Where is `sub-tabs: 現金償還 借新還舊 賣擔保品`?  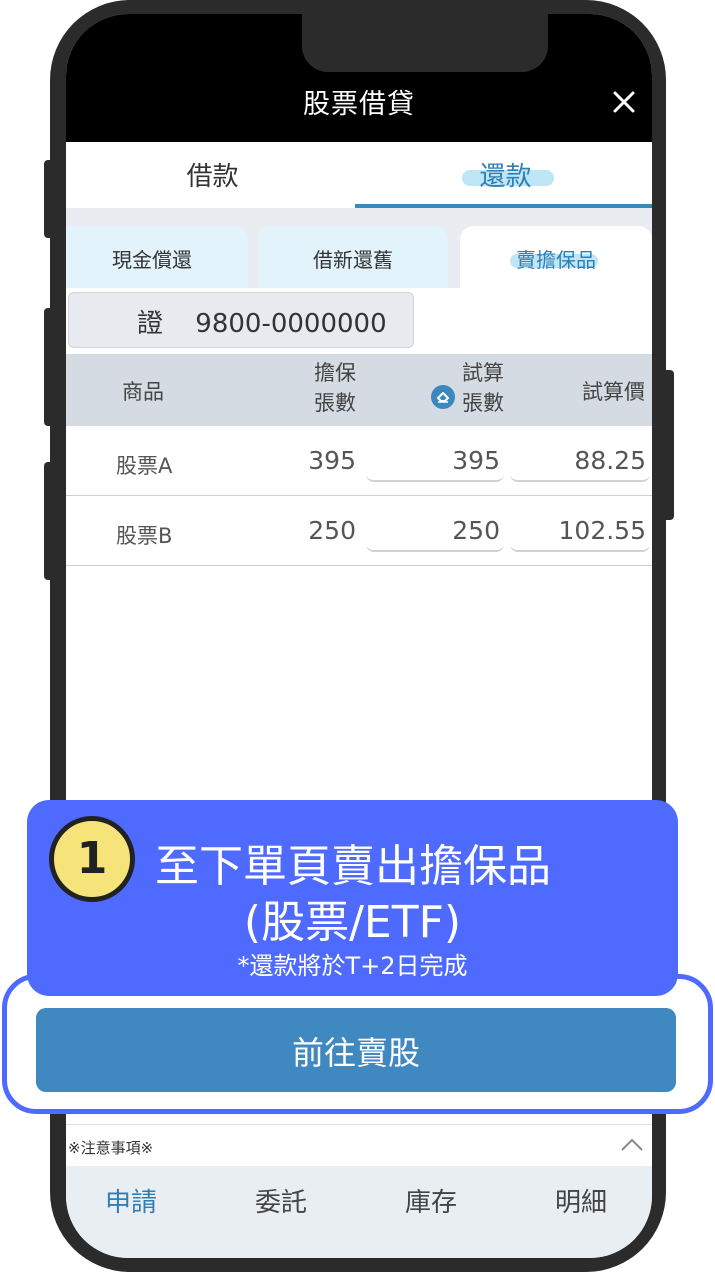
sub-tabs: 現金償還 借新還舊 賣擔保品 is located at coordinates (359, 248).